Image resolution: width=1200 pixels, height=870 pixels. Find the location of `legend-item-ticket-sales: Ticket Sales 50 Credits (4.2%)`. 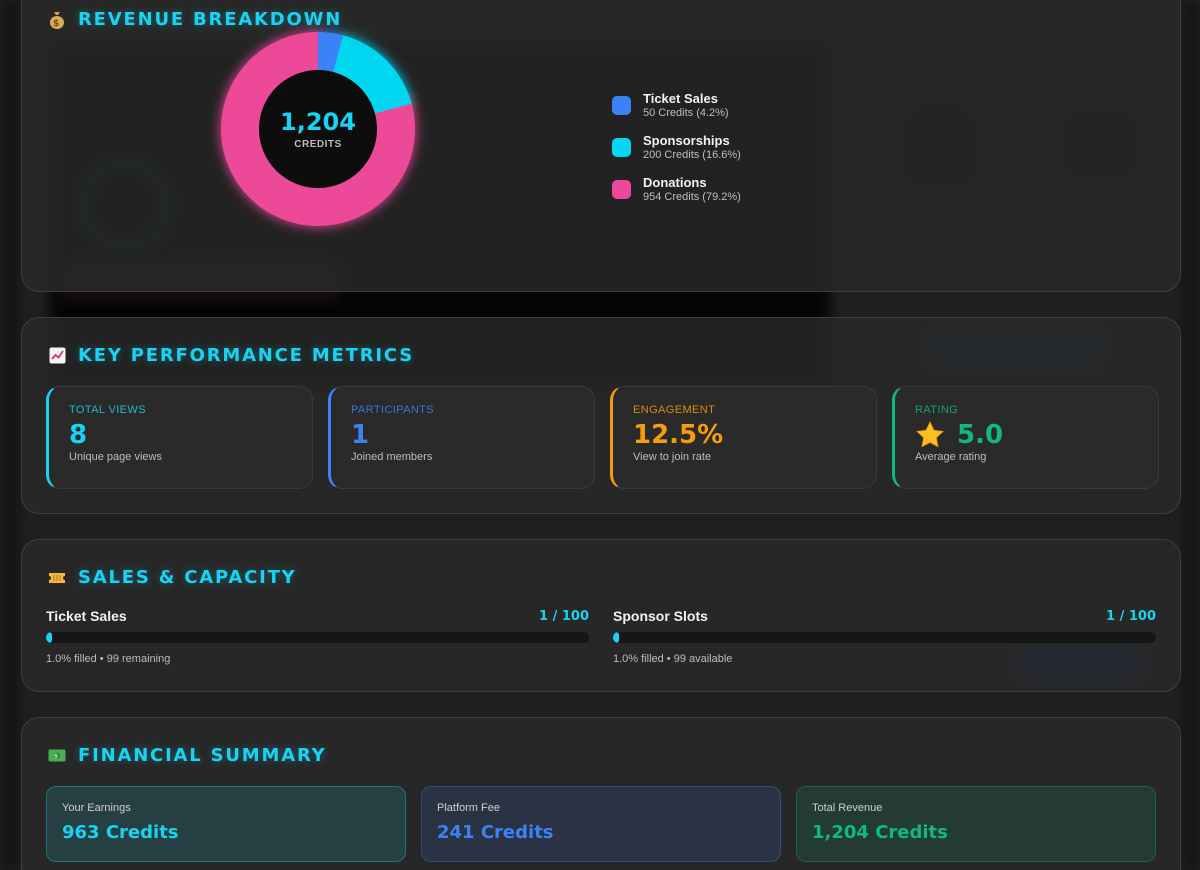

legend-item-ticket-sales: Ticket Sales 50 Credits (4.2%) is located at coordinates (676, 112).